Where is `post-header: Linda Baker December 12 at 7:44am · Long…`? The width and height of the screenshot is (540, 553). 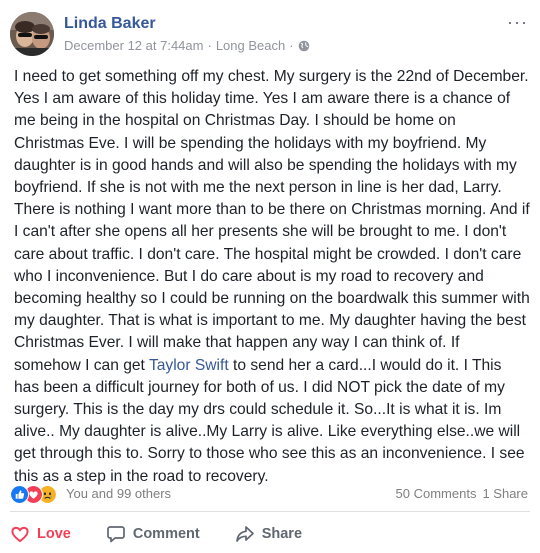 post-header: Linda Baker December 12 at 7:44am · Long… is located at coordinates (270, 36).